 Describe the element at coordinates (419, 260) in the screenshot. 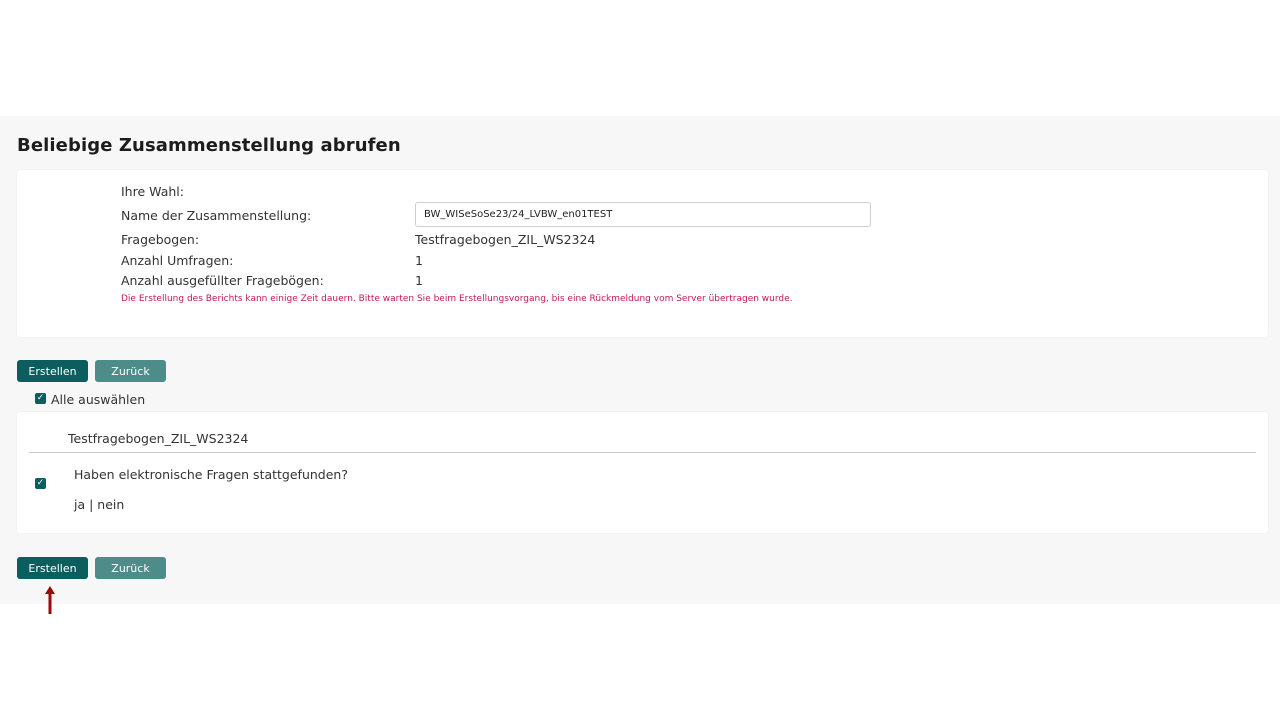

I see `surveys-count-value: 1` at that location.